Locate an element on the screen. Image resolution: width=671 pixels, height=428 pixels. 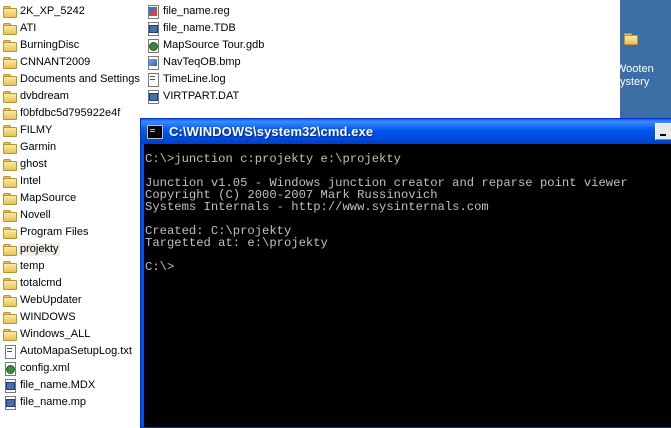
file-item: file_name.reg is located at coordinates (188, 11).